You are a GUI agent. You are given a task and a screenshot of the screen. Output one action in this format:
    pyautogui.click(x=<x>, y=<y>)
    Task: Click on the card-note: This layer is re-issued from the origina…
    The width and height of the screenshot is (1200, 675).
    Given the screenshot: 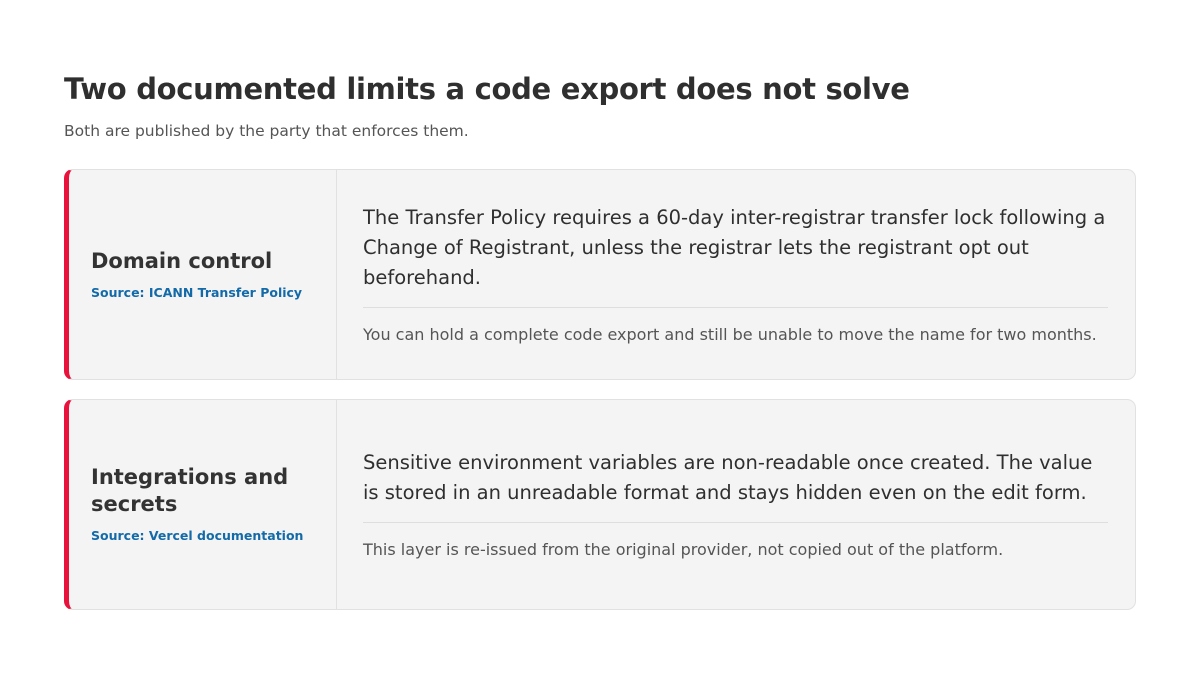 What is the action you would take?
    pyautogui.click(x=683, y=549)
    